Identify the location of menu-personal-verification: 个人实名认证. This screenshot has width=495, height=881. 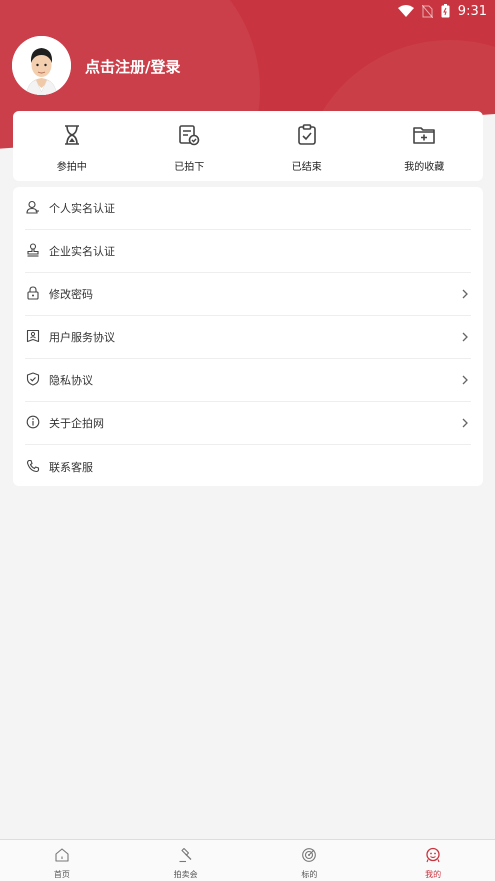
(248, 208).